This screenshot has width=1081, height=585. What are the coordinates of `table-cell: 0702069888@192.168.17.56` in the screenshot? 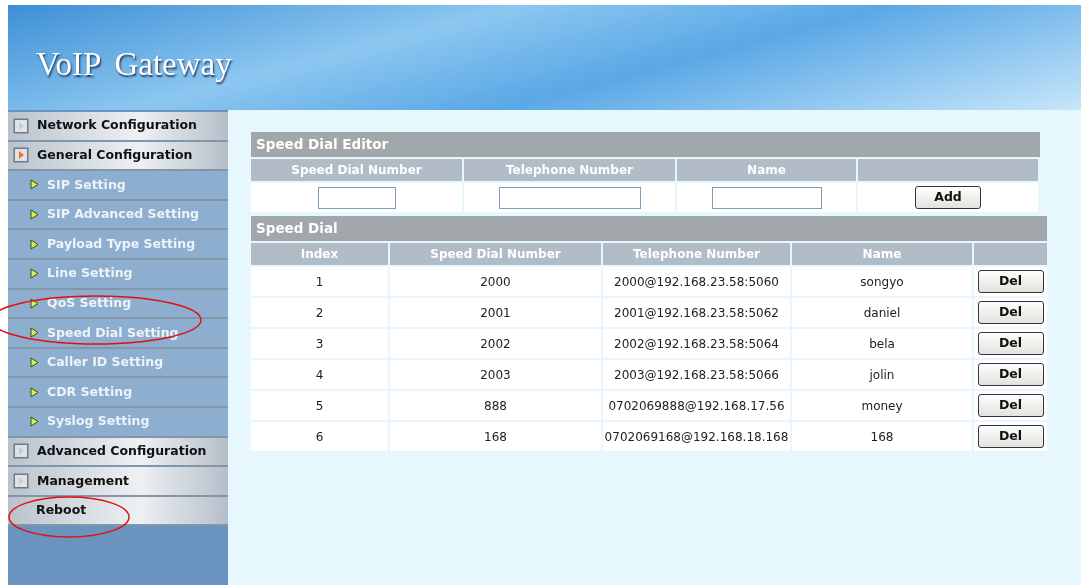 It's located at (696, 405).